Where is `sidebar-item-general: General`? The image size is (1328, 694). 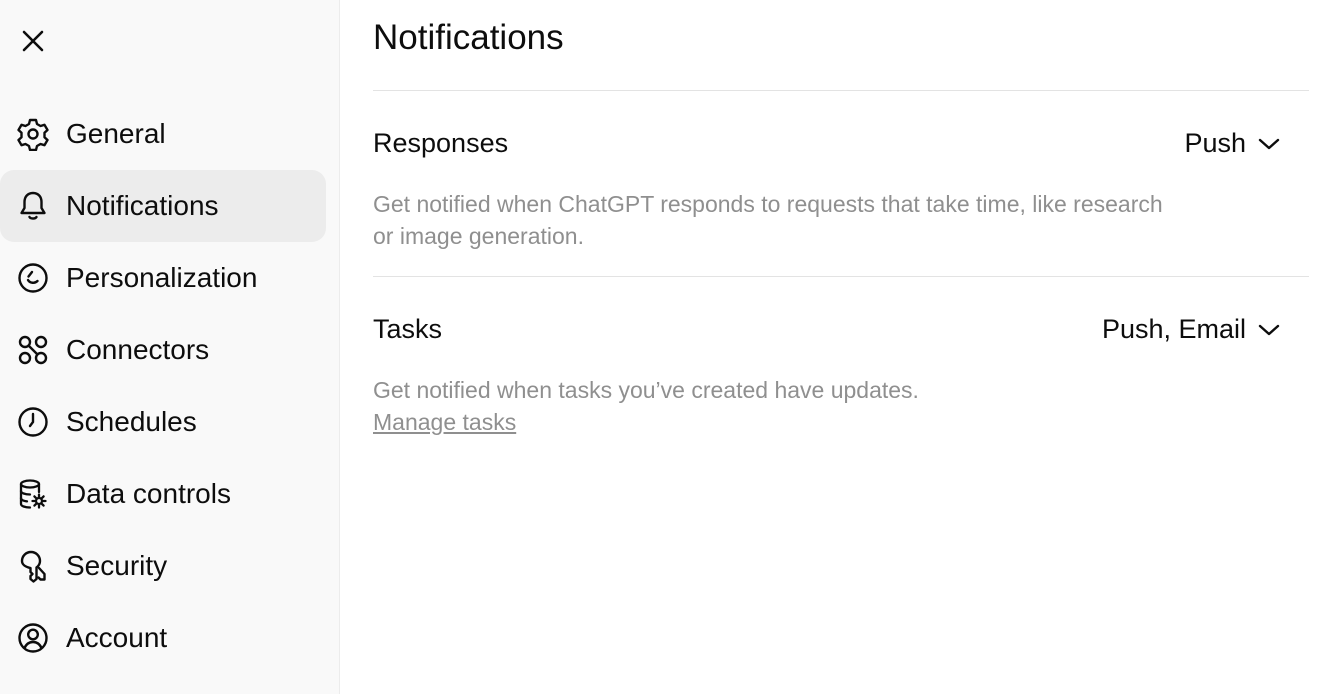
sidebar-item-general: General is located at coordinates (163, 134).